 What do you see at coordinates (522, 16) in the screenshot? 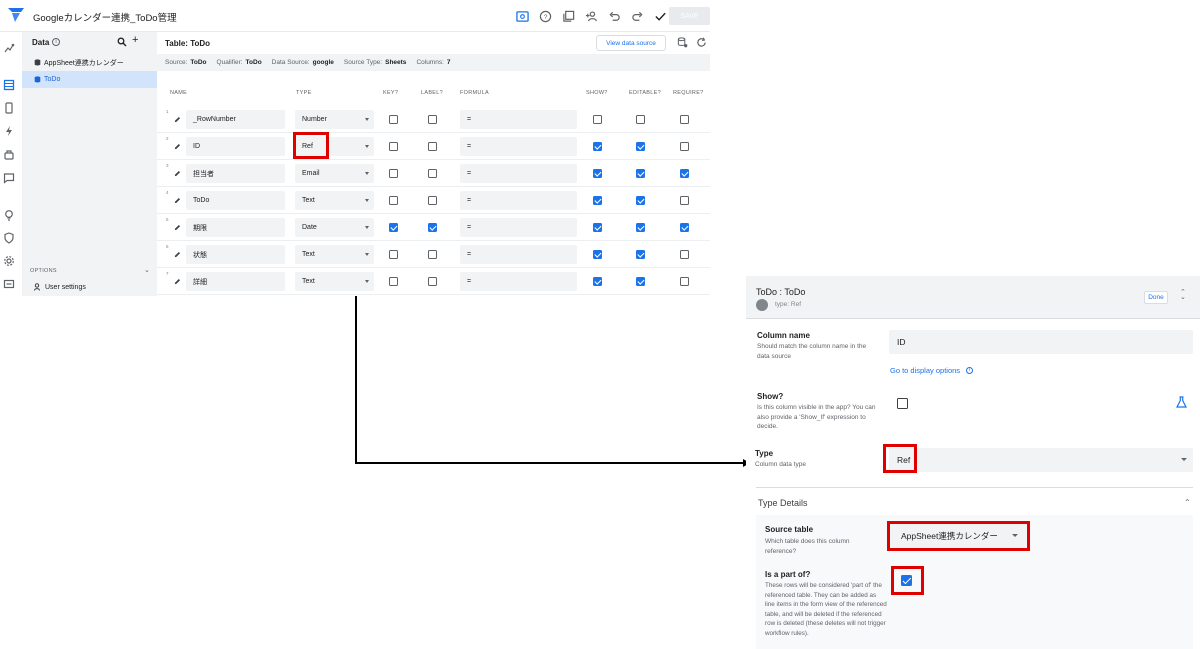
I see `preview-icon` at bounding box center [522, 16].